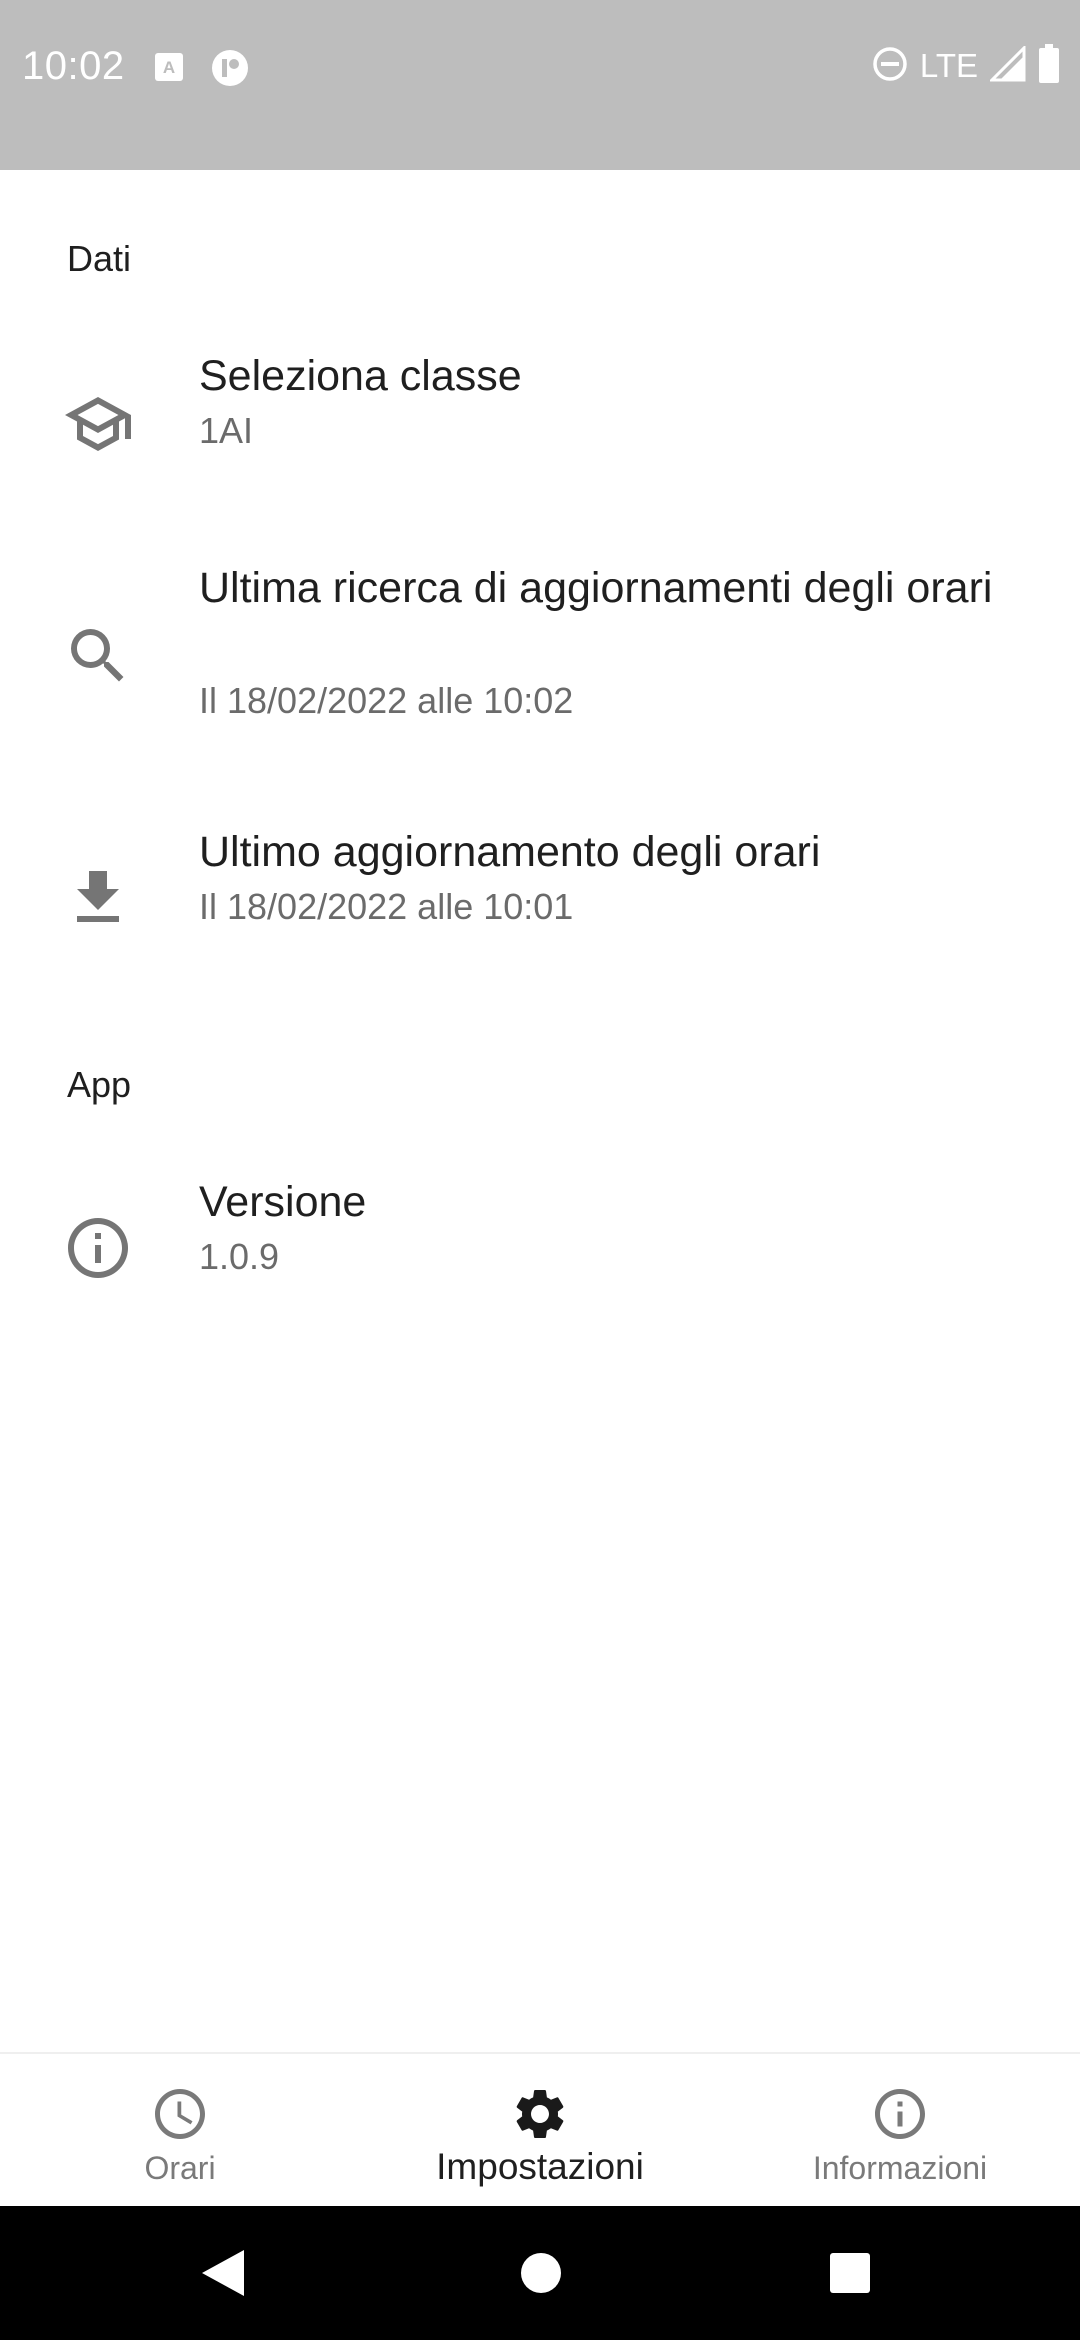  What do you see at coordinates (540, 425) in the screenshot?
I see `pref-select-class: Seleziona classe 1AI` at bounding box center [540, 425].